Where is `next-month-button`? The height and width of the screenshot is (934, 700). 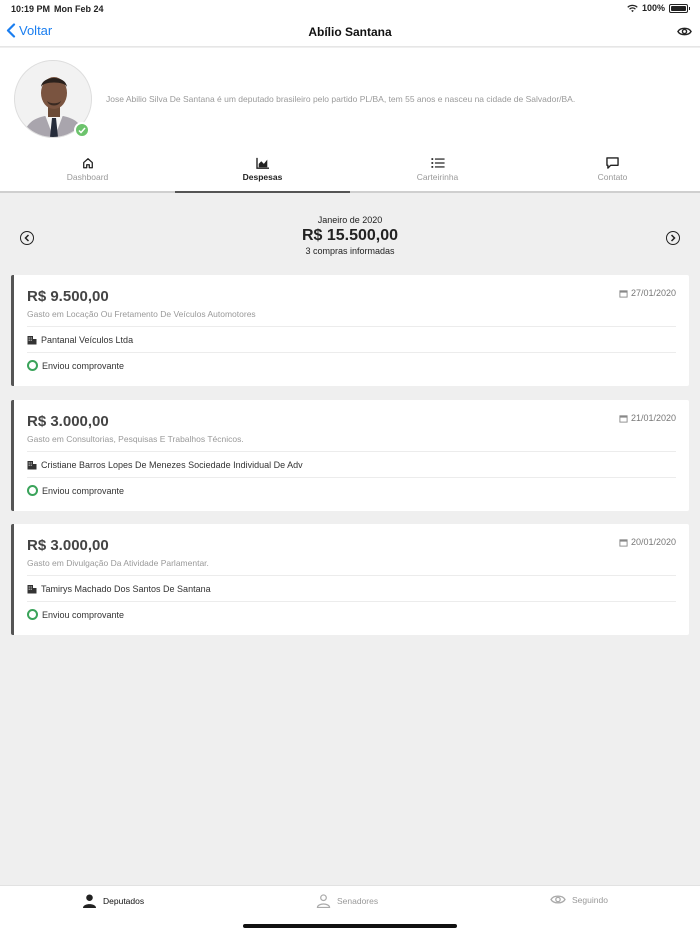 next-month-button is located at coordinates (673, 238).